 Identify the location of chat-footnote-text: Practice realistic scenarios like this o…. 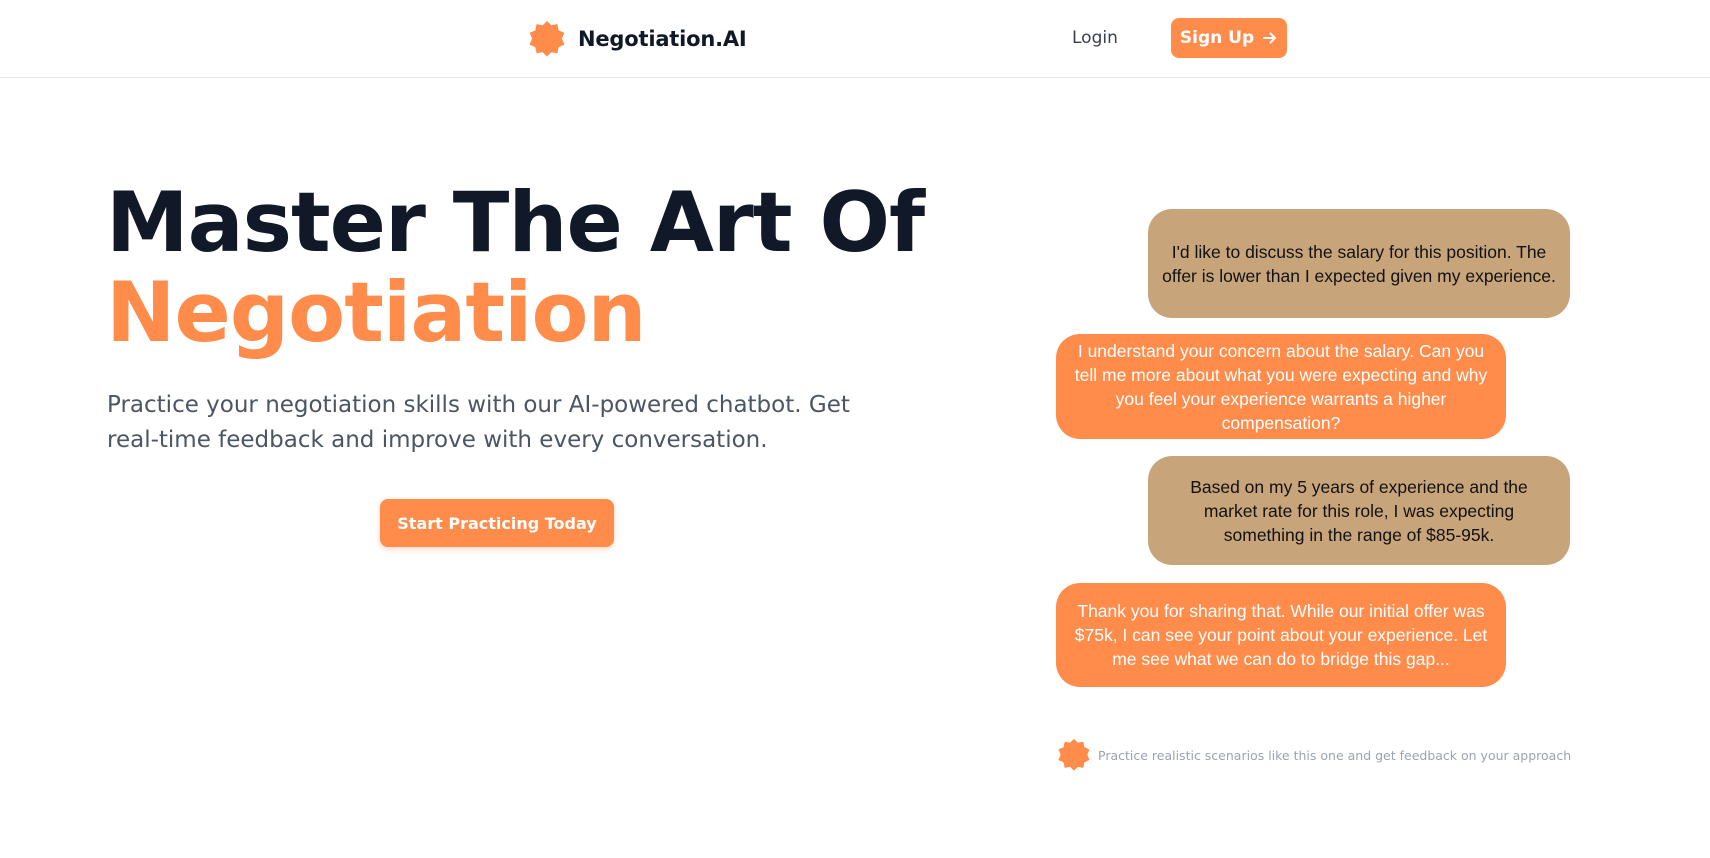
(1335, 755).